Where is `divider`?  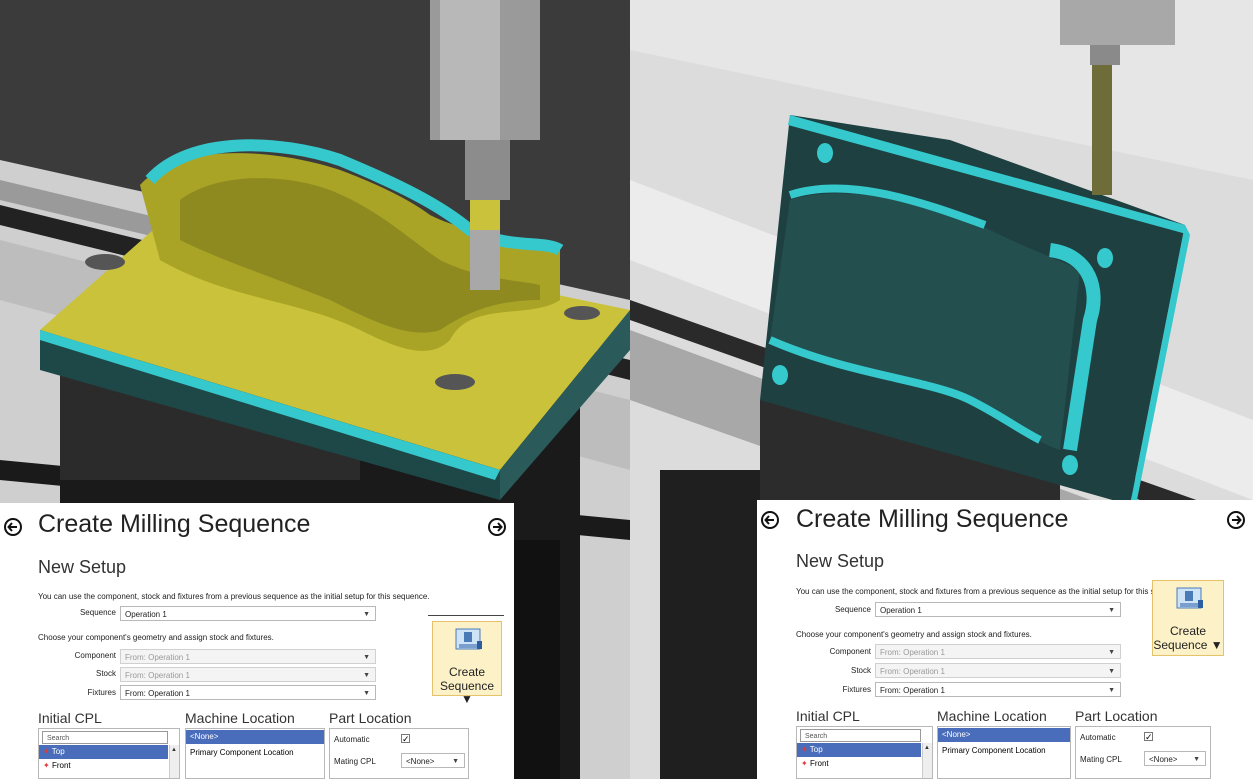 divider is located at coordinates (466, 615).